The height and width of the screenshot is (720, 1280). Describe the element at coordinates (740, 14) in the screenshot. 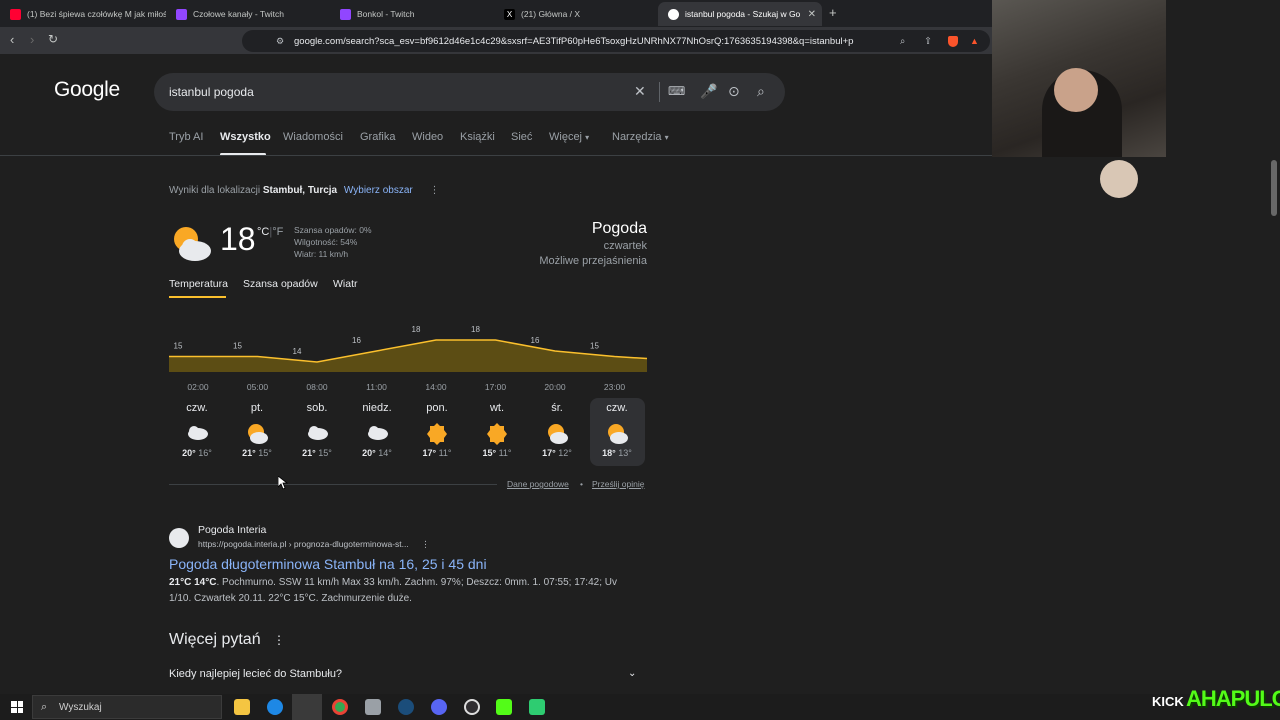

I see `browser-tab-5: istanbul pogoda - Szukaj w Goo ✕` at that location.